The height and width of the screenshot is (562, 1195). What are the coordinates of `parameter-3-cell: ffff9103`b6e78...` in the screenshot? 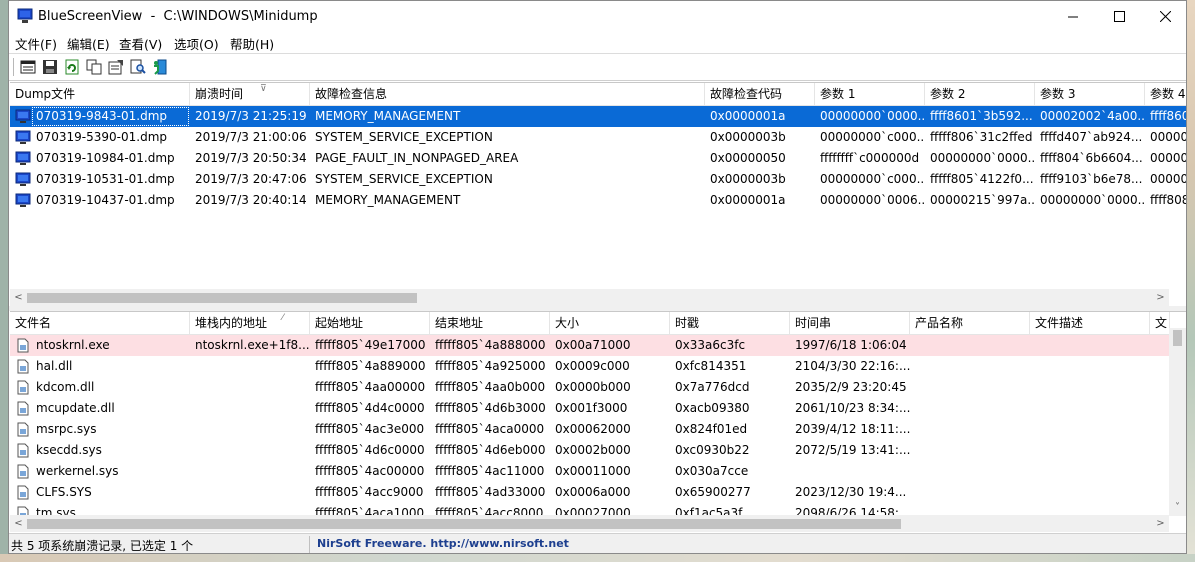 It's located at (1091, 179).